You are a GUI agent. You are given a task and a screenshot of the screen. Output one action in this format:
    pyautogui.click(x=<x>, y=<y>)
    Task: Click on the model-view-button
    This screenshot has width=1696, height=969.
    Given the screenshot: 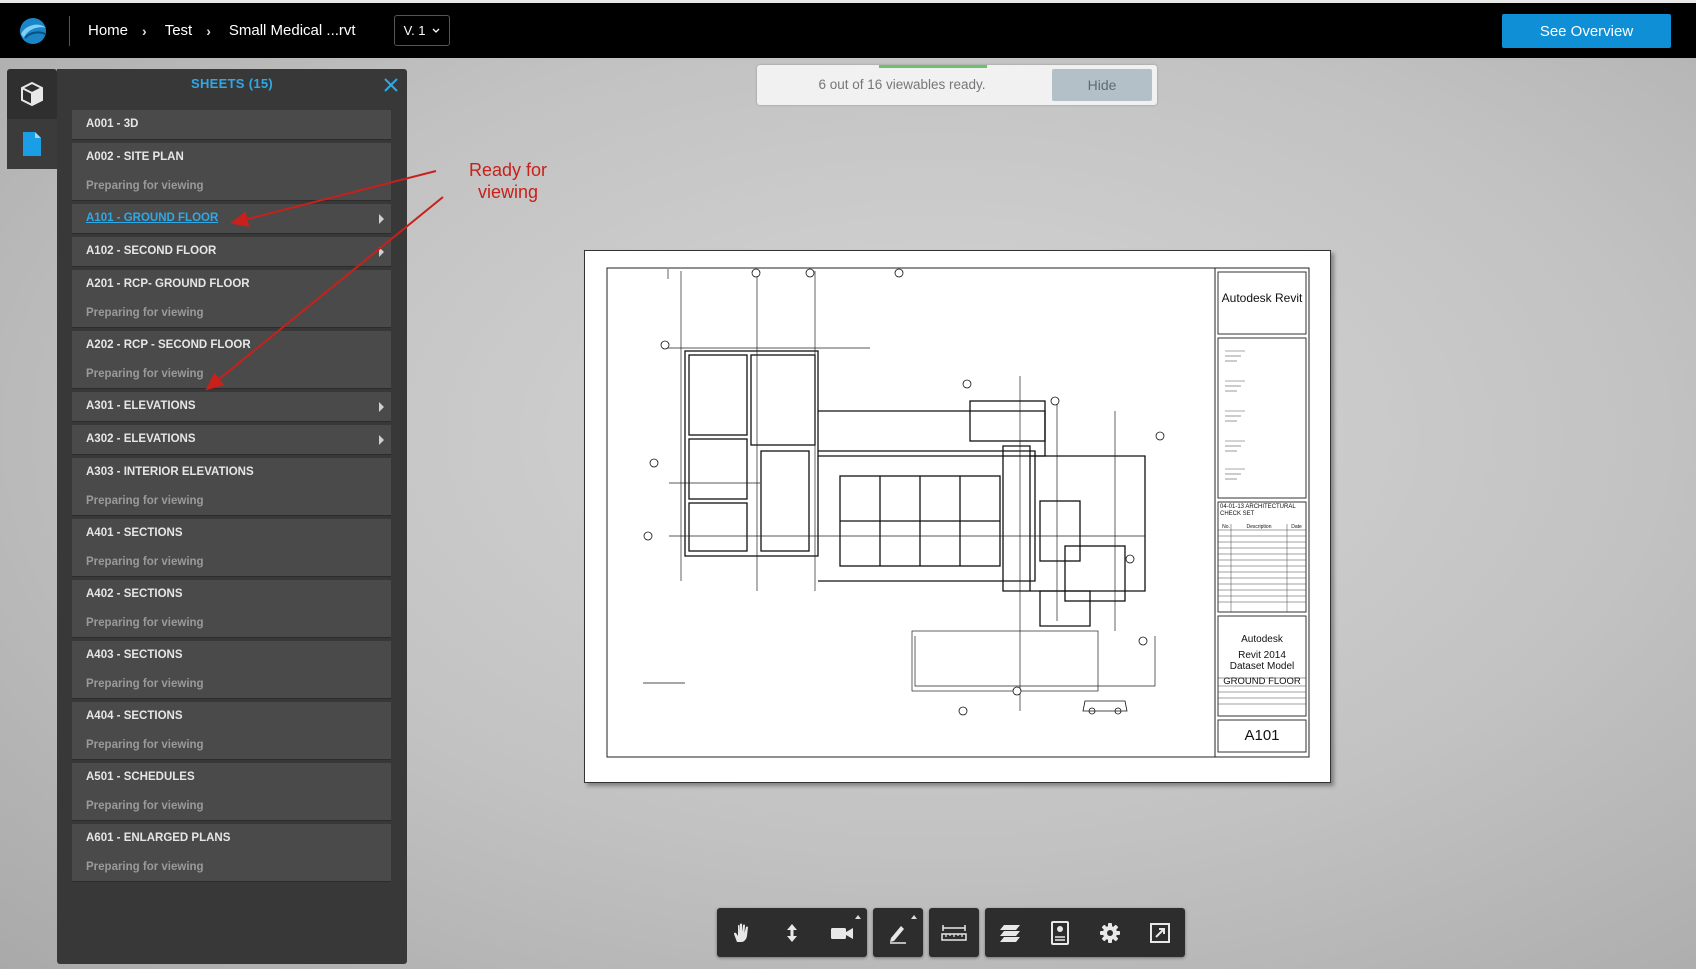 What is the action you would take?
    pyautogui.click(x=32, y=94)
    